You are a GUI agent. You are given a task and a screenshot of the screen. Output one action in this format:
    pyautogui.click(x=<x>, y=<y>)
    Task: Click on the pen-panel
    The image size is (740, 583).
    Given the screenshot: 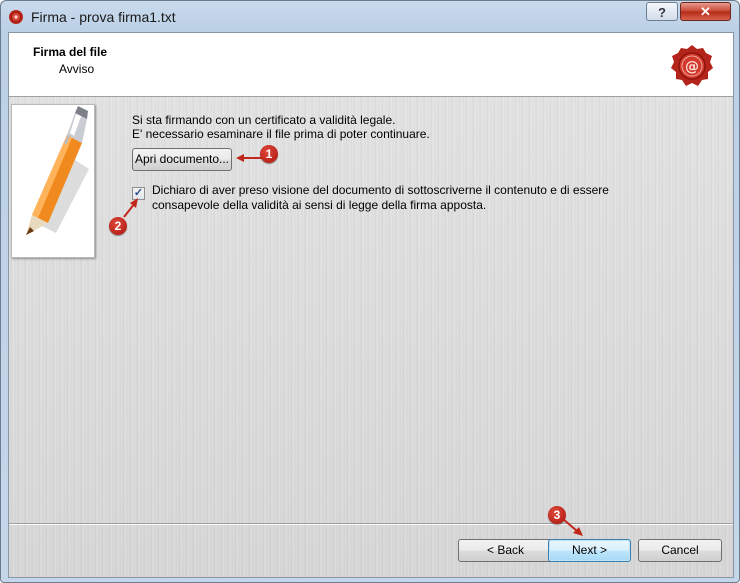 What is the action you would take?
    pyautogui.click(x=53, y=181)
    